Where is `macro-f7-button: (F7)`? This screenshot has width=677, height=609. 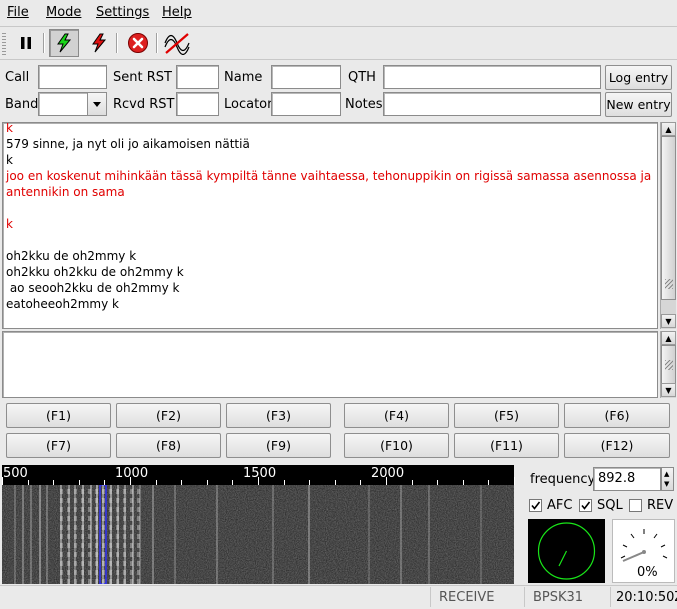
macro-f7-button: (F7) is located at coordinates (58, 445).